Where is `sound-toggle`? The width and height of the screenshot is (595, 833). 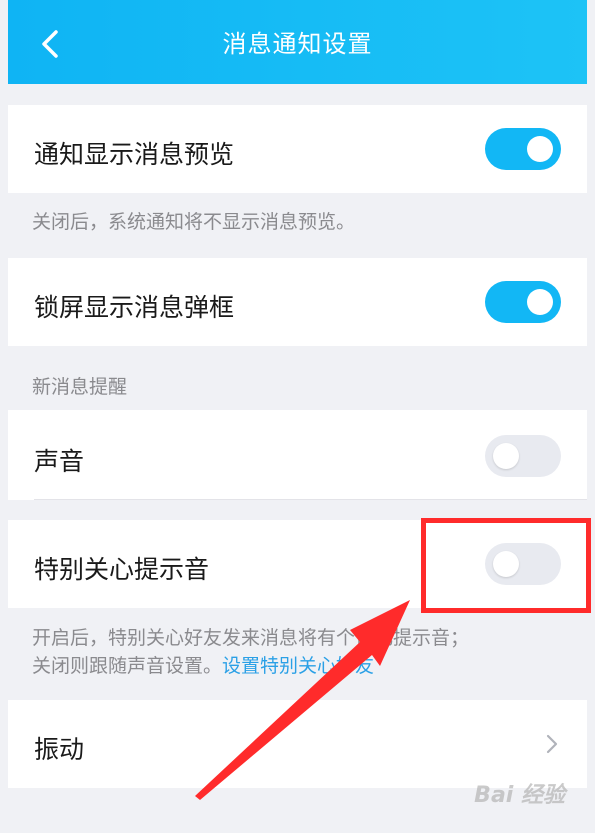 sound-toggle is located at coordinates (523, 456).